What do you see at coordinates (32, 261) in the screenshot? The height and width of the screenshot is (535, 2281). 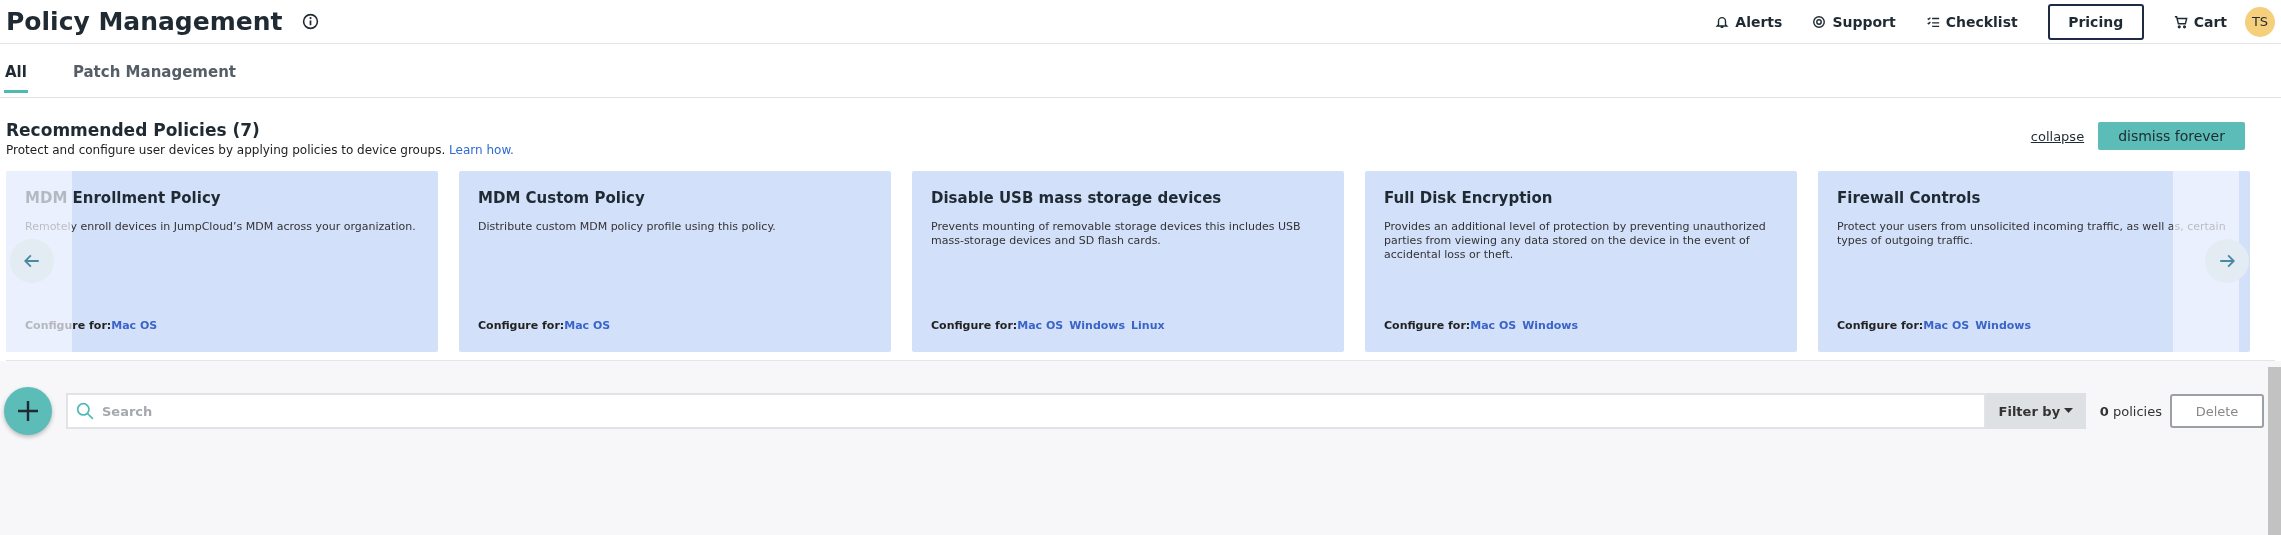 I see `arrow-left-icon` at bounding box center [32, 261].